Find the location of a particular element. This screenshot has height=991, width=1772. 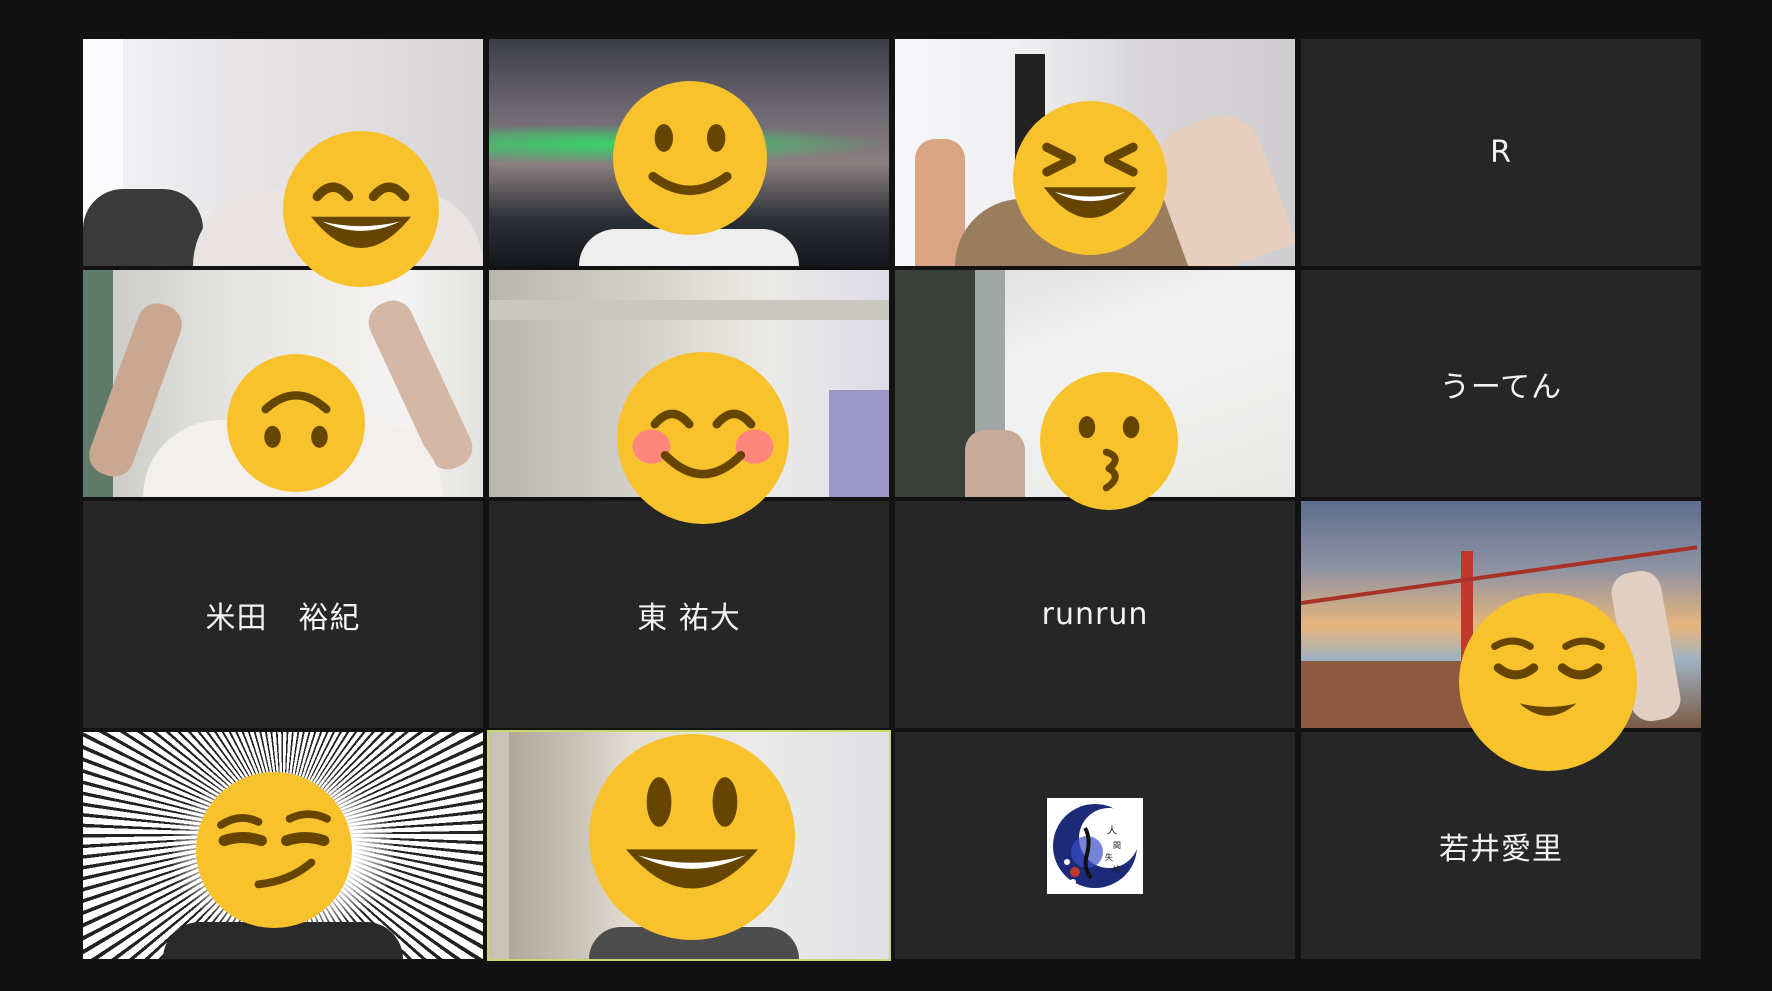

relieved-face-emoji is located at coordinates (1548, 682).